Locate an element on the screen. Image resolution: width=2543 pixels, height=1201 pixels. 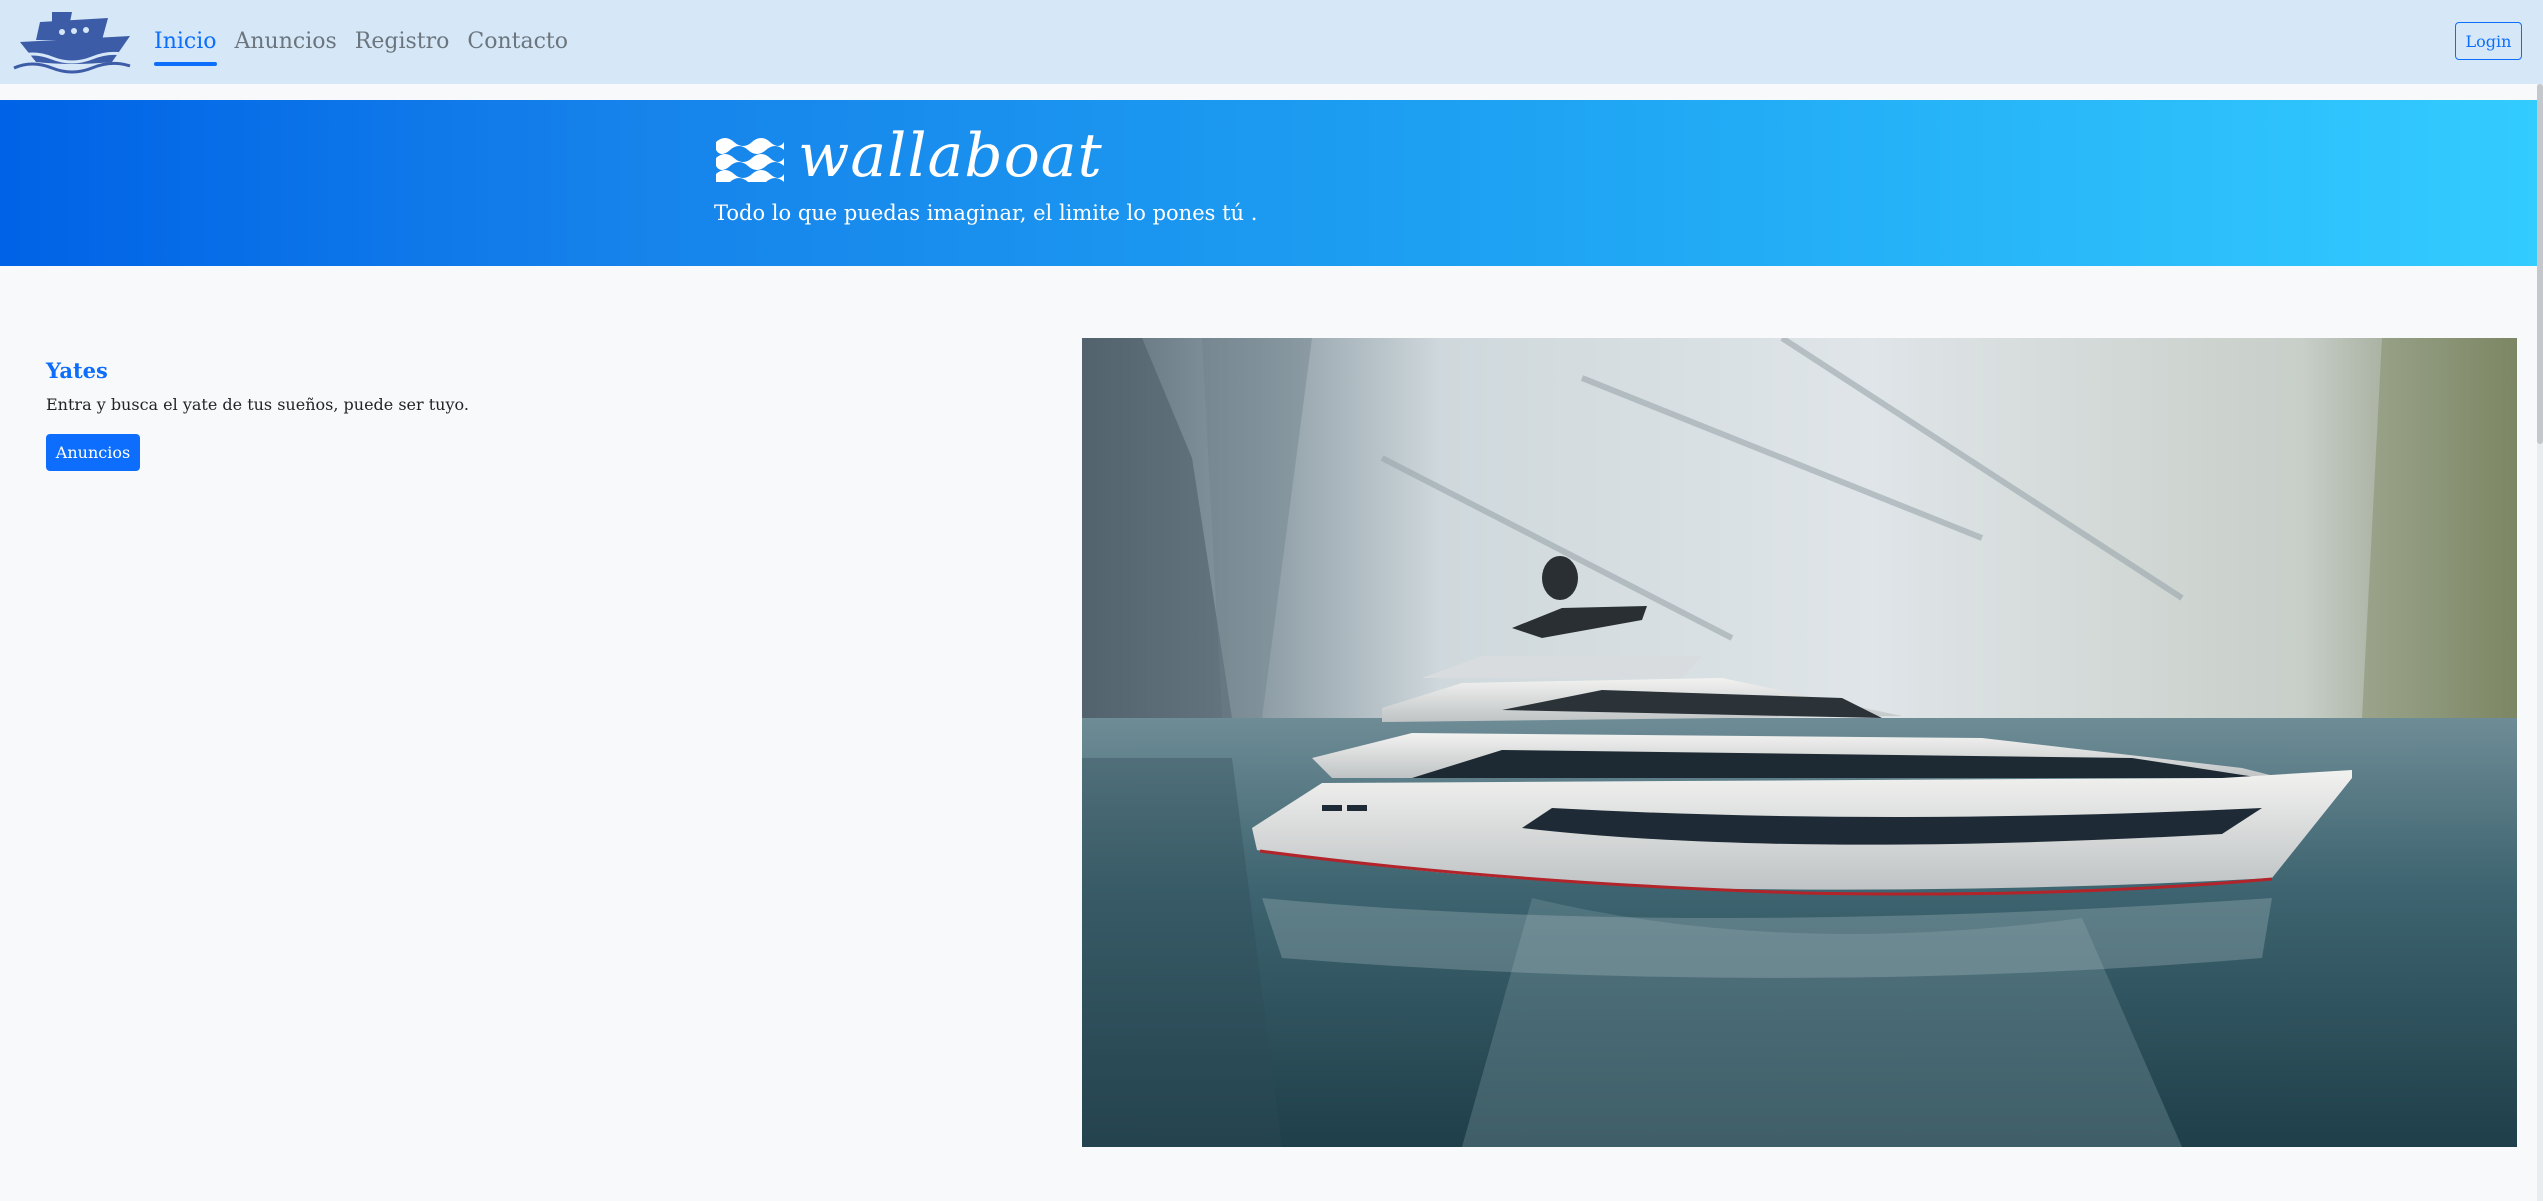
nav-link-anuncios: Anuncios is located at coordinates (286, 42).